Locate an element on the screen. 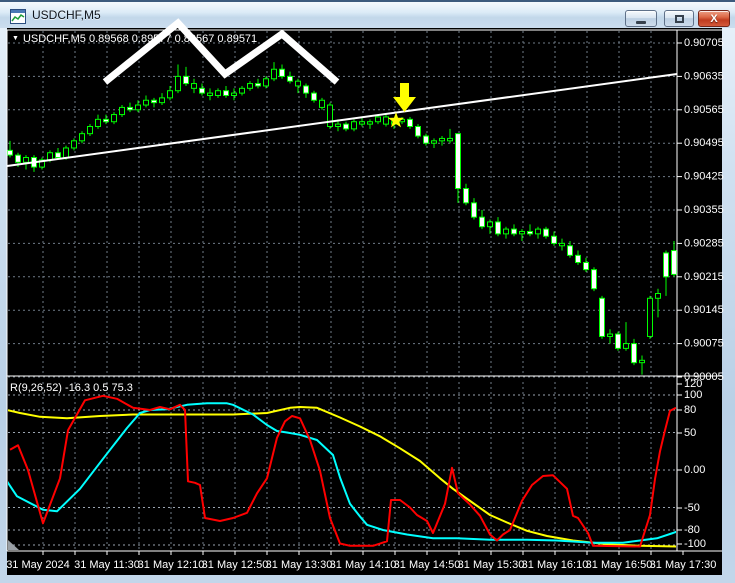 The image size is (735, 583). maximize-button is located at coordinates (679, 18).